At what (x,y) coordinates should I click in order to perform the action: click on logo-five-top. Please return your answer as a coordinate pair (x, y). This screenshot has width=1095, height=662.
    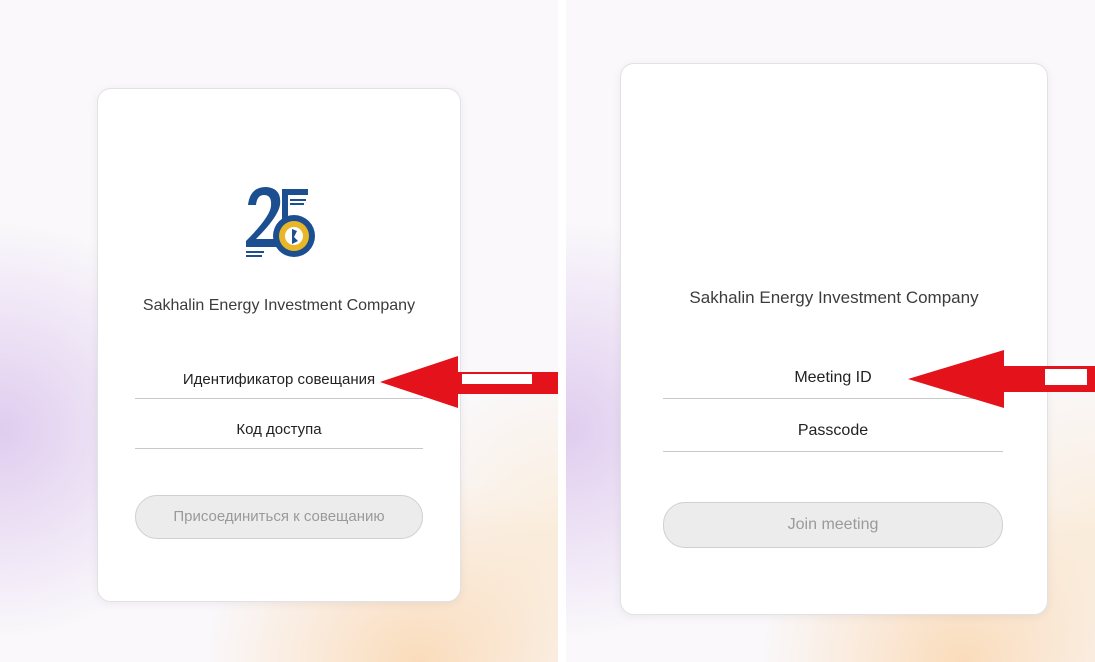
    Looking at the image, I should click on (295, 192).